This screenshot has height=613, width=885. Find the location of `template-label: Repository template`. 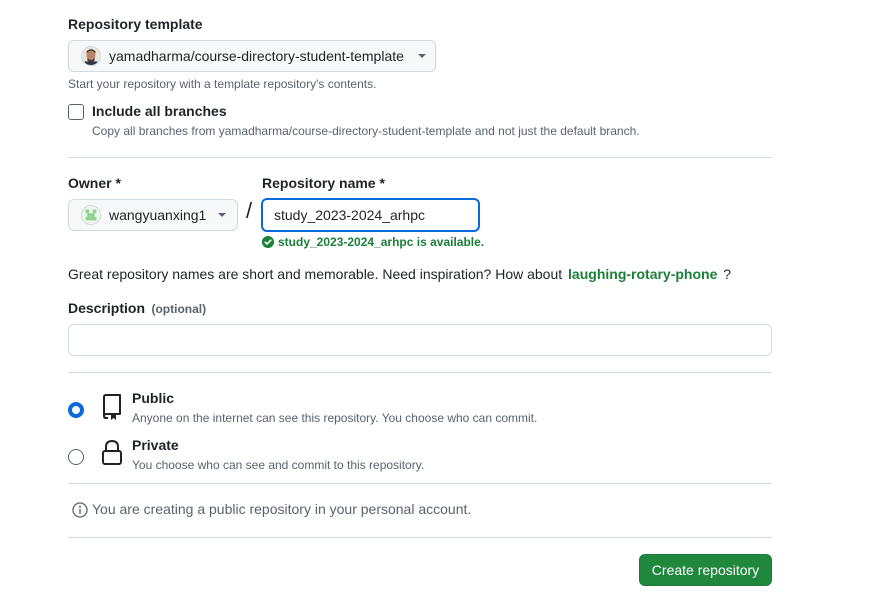

template-label: Repository template is located at coordinates (135, 24).